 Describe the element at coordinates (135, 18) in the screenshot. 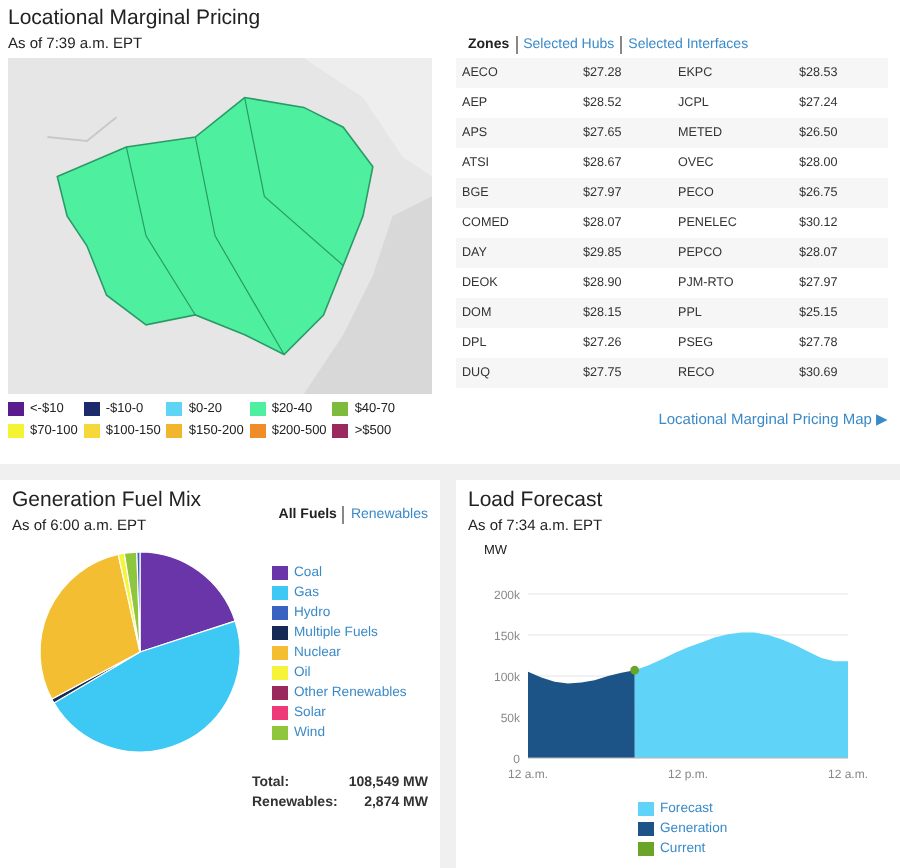

I see `panel-title: Locational Marginal Pricing` at that location.